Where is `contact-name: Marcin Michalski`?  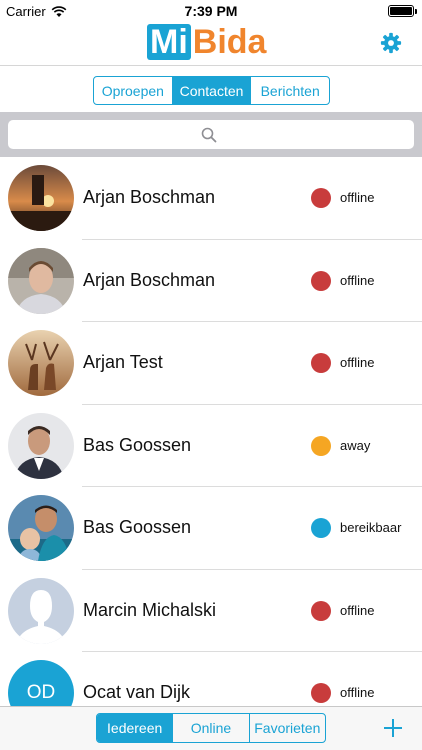
contact-name: Marcin Michalski is located at coordinates (150, 609).